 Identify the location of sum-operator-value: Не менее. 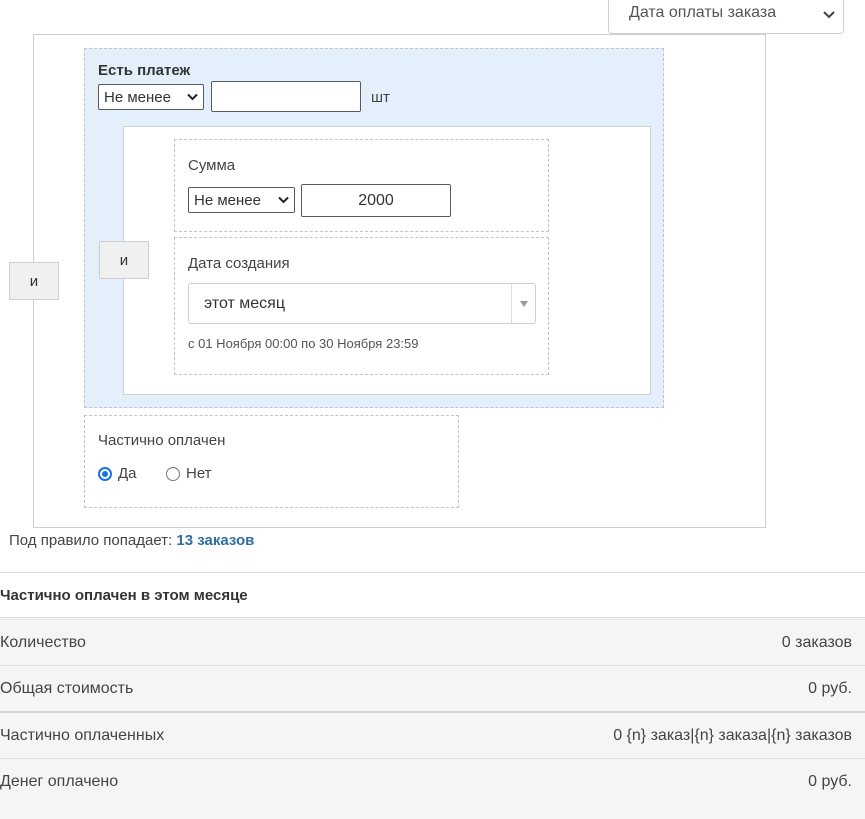
(227, 200).